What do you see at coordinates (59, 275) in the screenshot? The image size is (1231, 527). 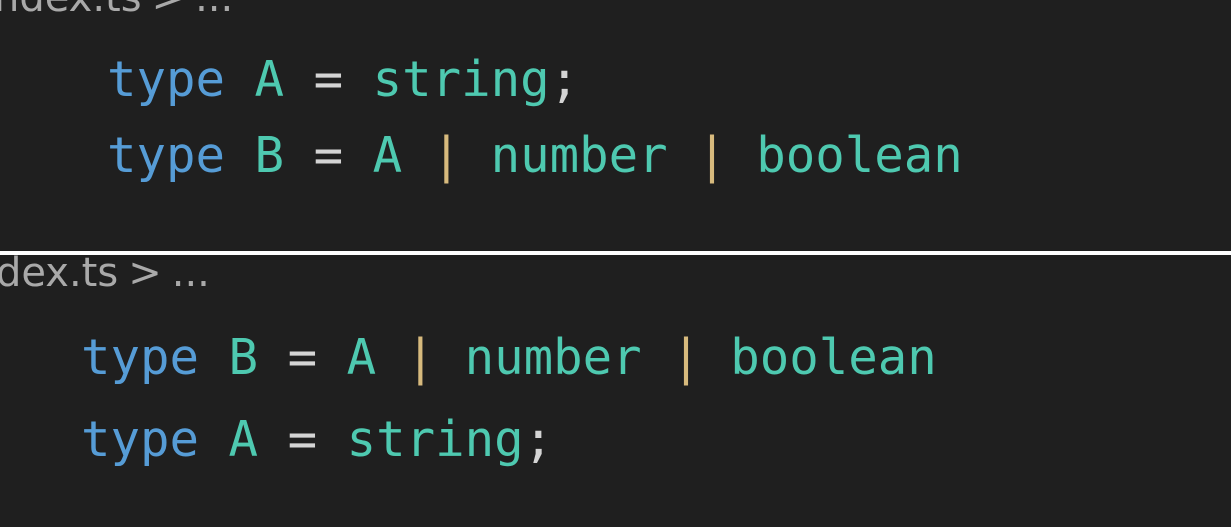 I see `breadcrumb-file: dex.ts` at bounding box center [59, 275].